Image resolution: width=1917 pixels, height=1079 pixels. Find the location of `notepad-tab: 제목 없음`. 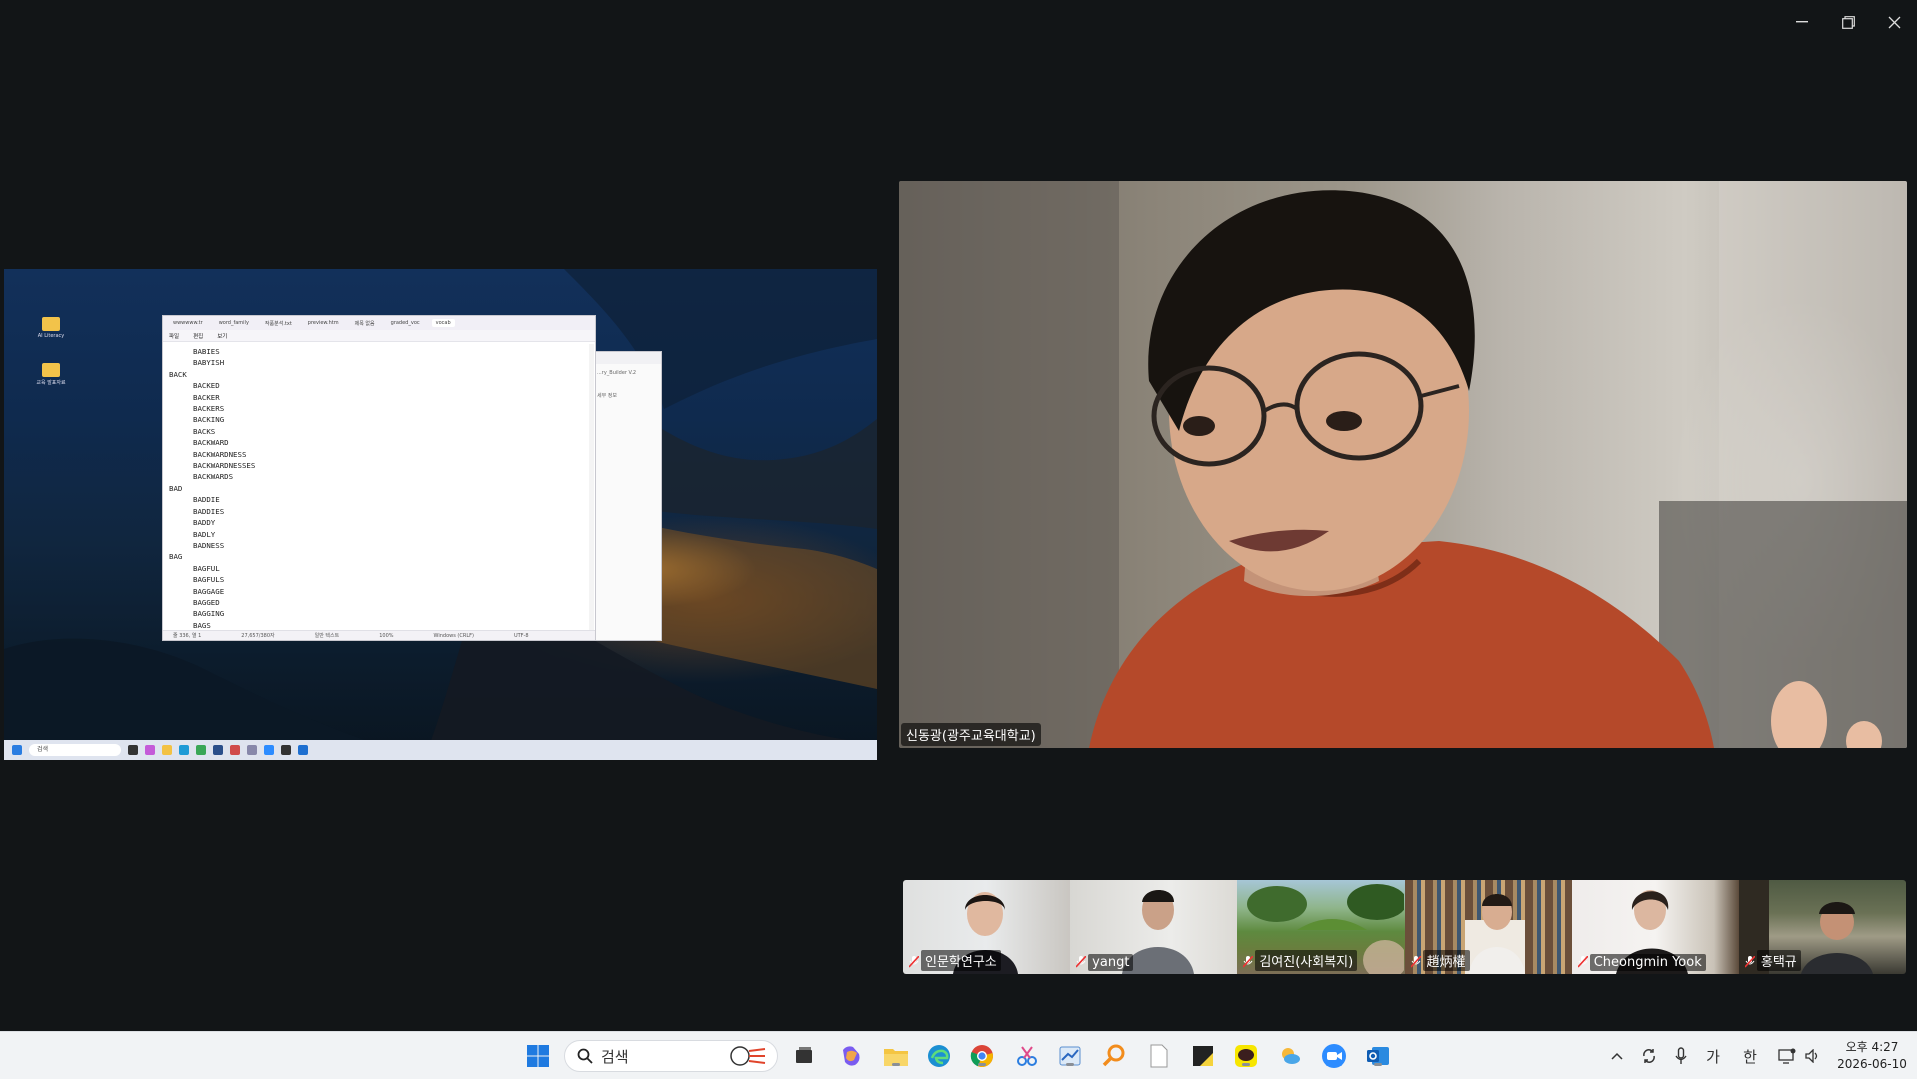

notepad-tab: 제목 없음 is located at coordinates (365, 323).